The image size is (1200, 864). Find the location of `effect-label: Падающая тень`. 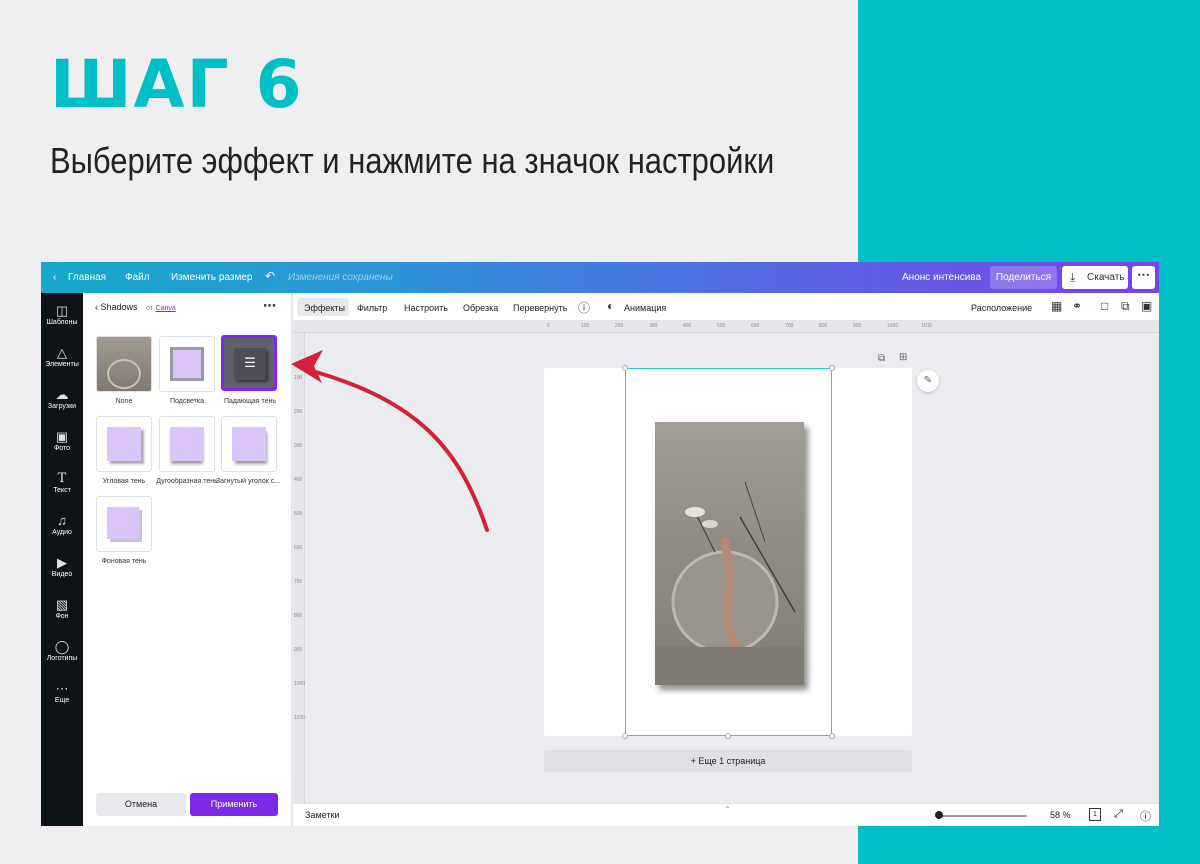

effect-label: Падающая тень is located at coordinates (250, 401).